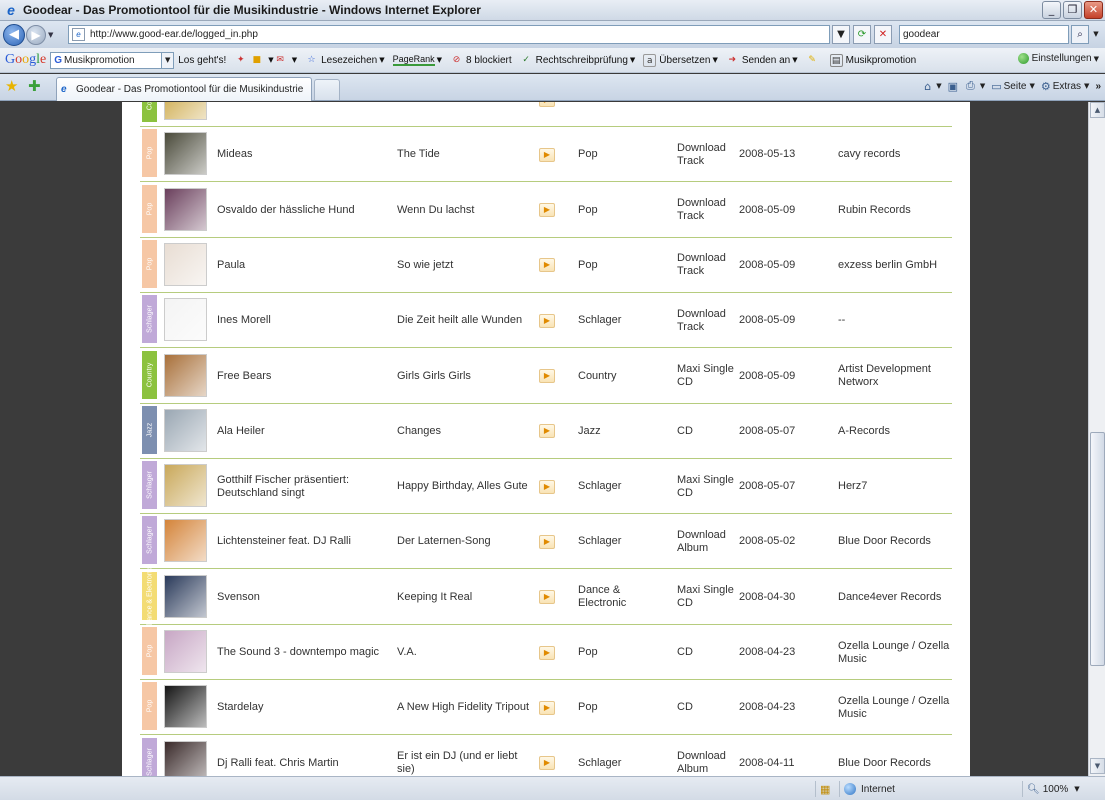 The image size is (1105, 800). Describe the element at coordinates (872, 60) in the screenshot. I see `search-term-button: ▤ Musikpromotion` at that location.